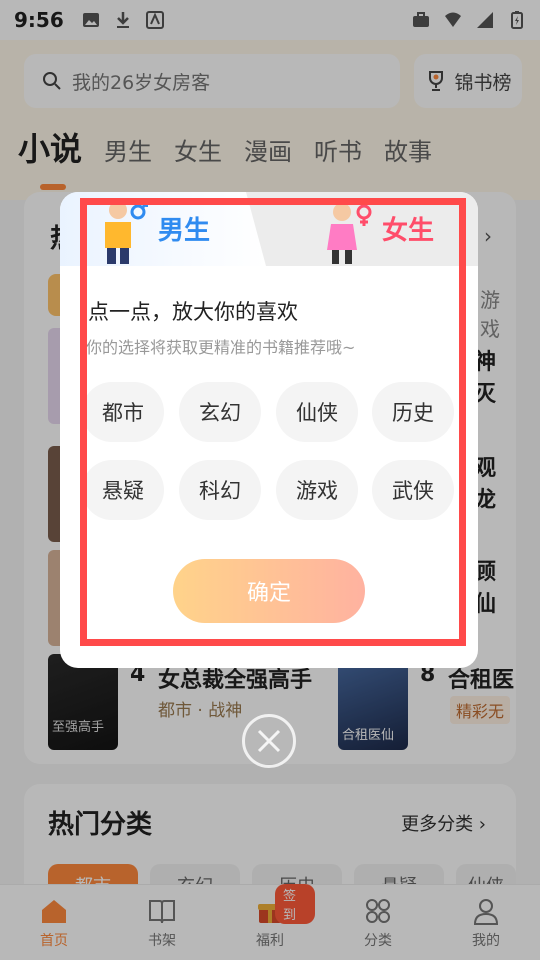 The width and height of the screenshot is (540, 960). I want to click on genre-chip-xianxia: 仙侠, so click(317, 412).